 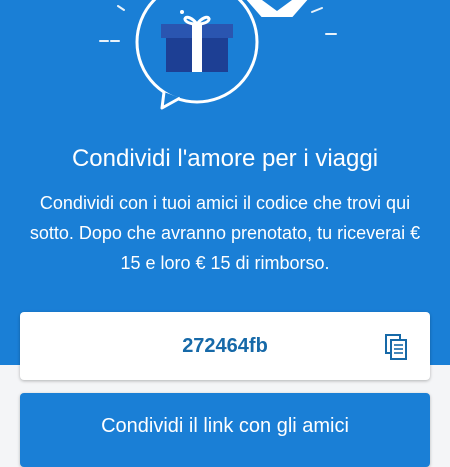 I want to click on referral-title: Condividi l'amore per i viaggi, so click(x=225, y=158).